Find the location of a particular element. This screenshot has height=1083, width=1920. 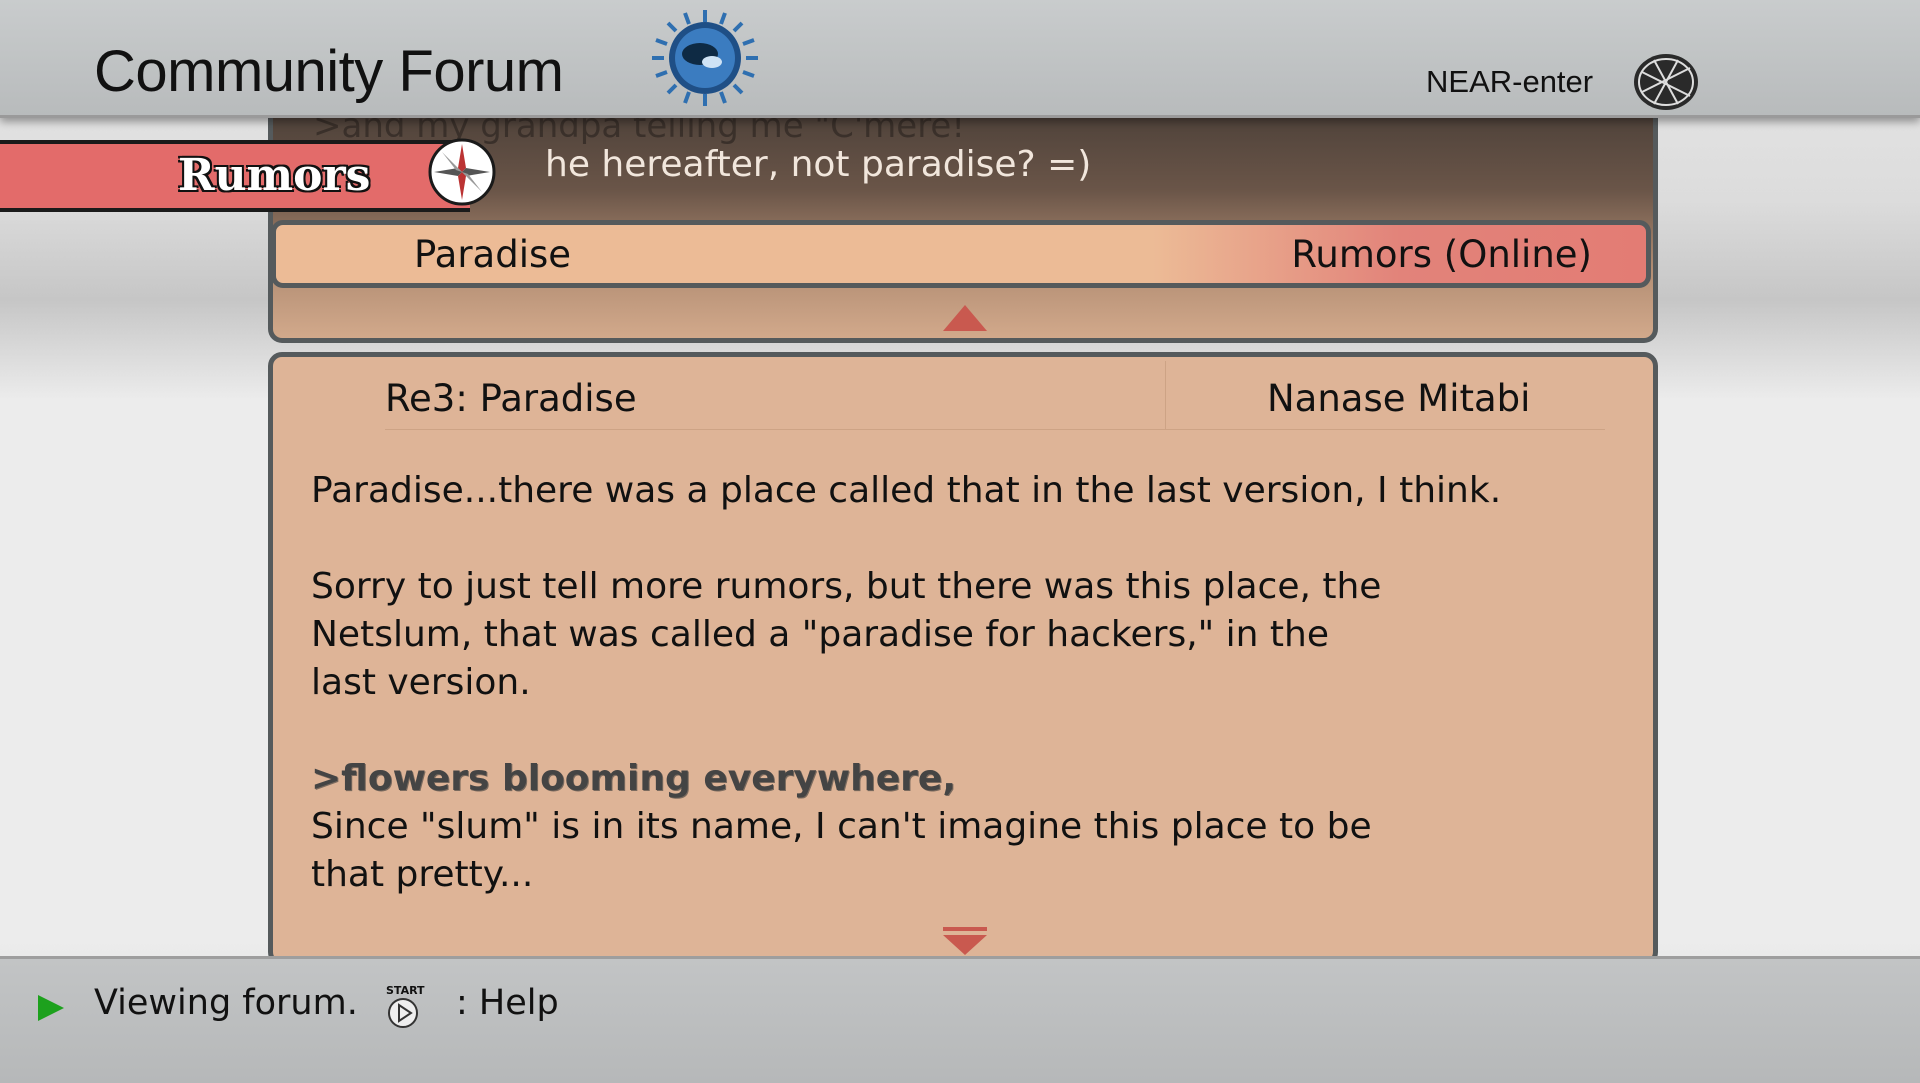

post-subject: Re3: Paradise is located at coordinates (511, 398).